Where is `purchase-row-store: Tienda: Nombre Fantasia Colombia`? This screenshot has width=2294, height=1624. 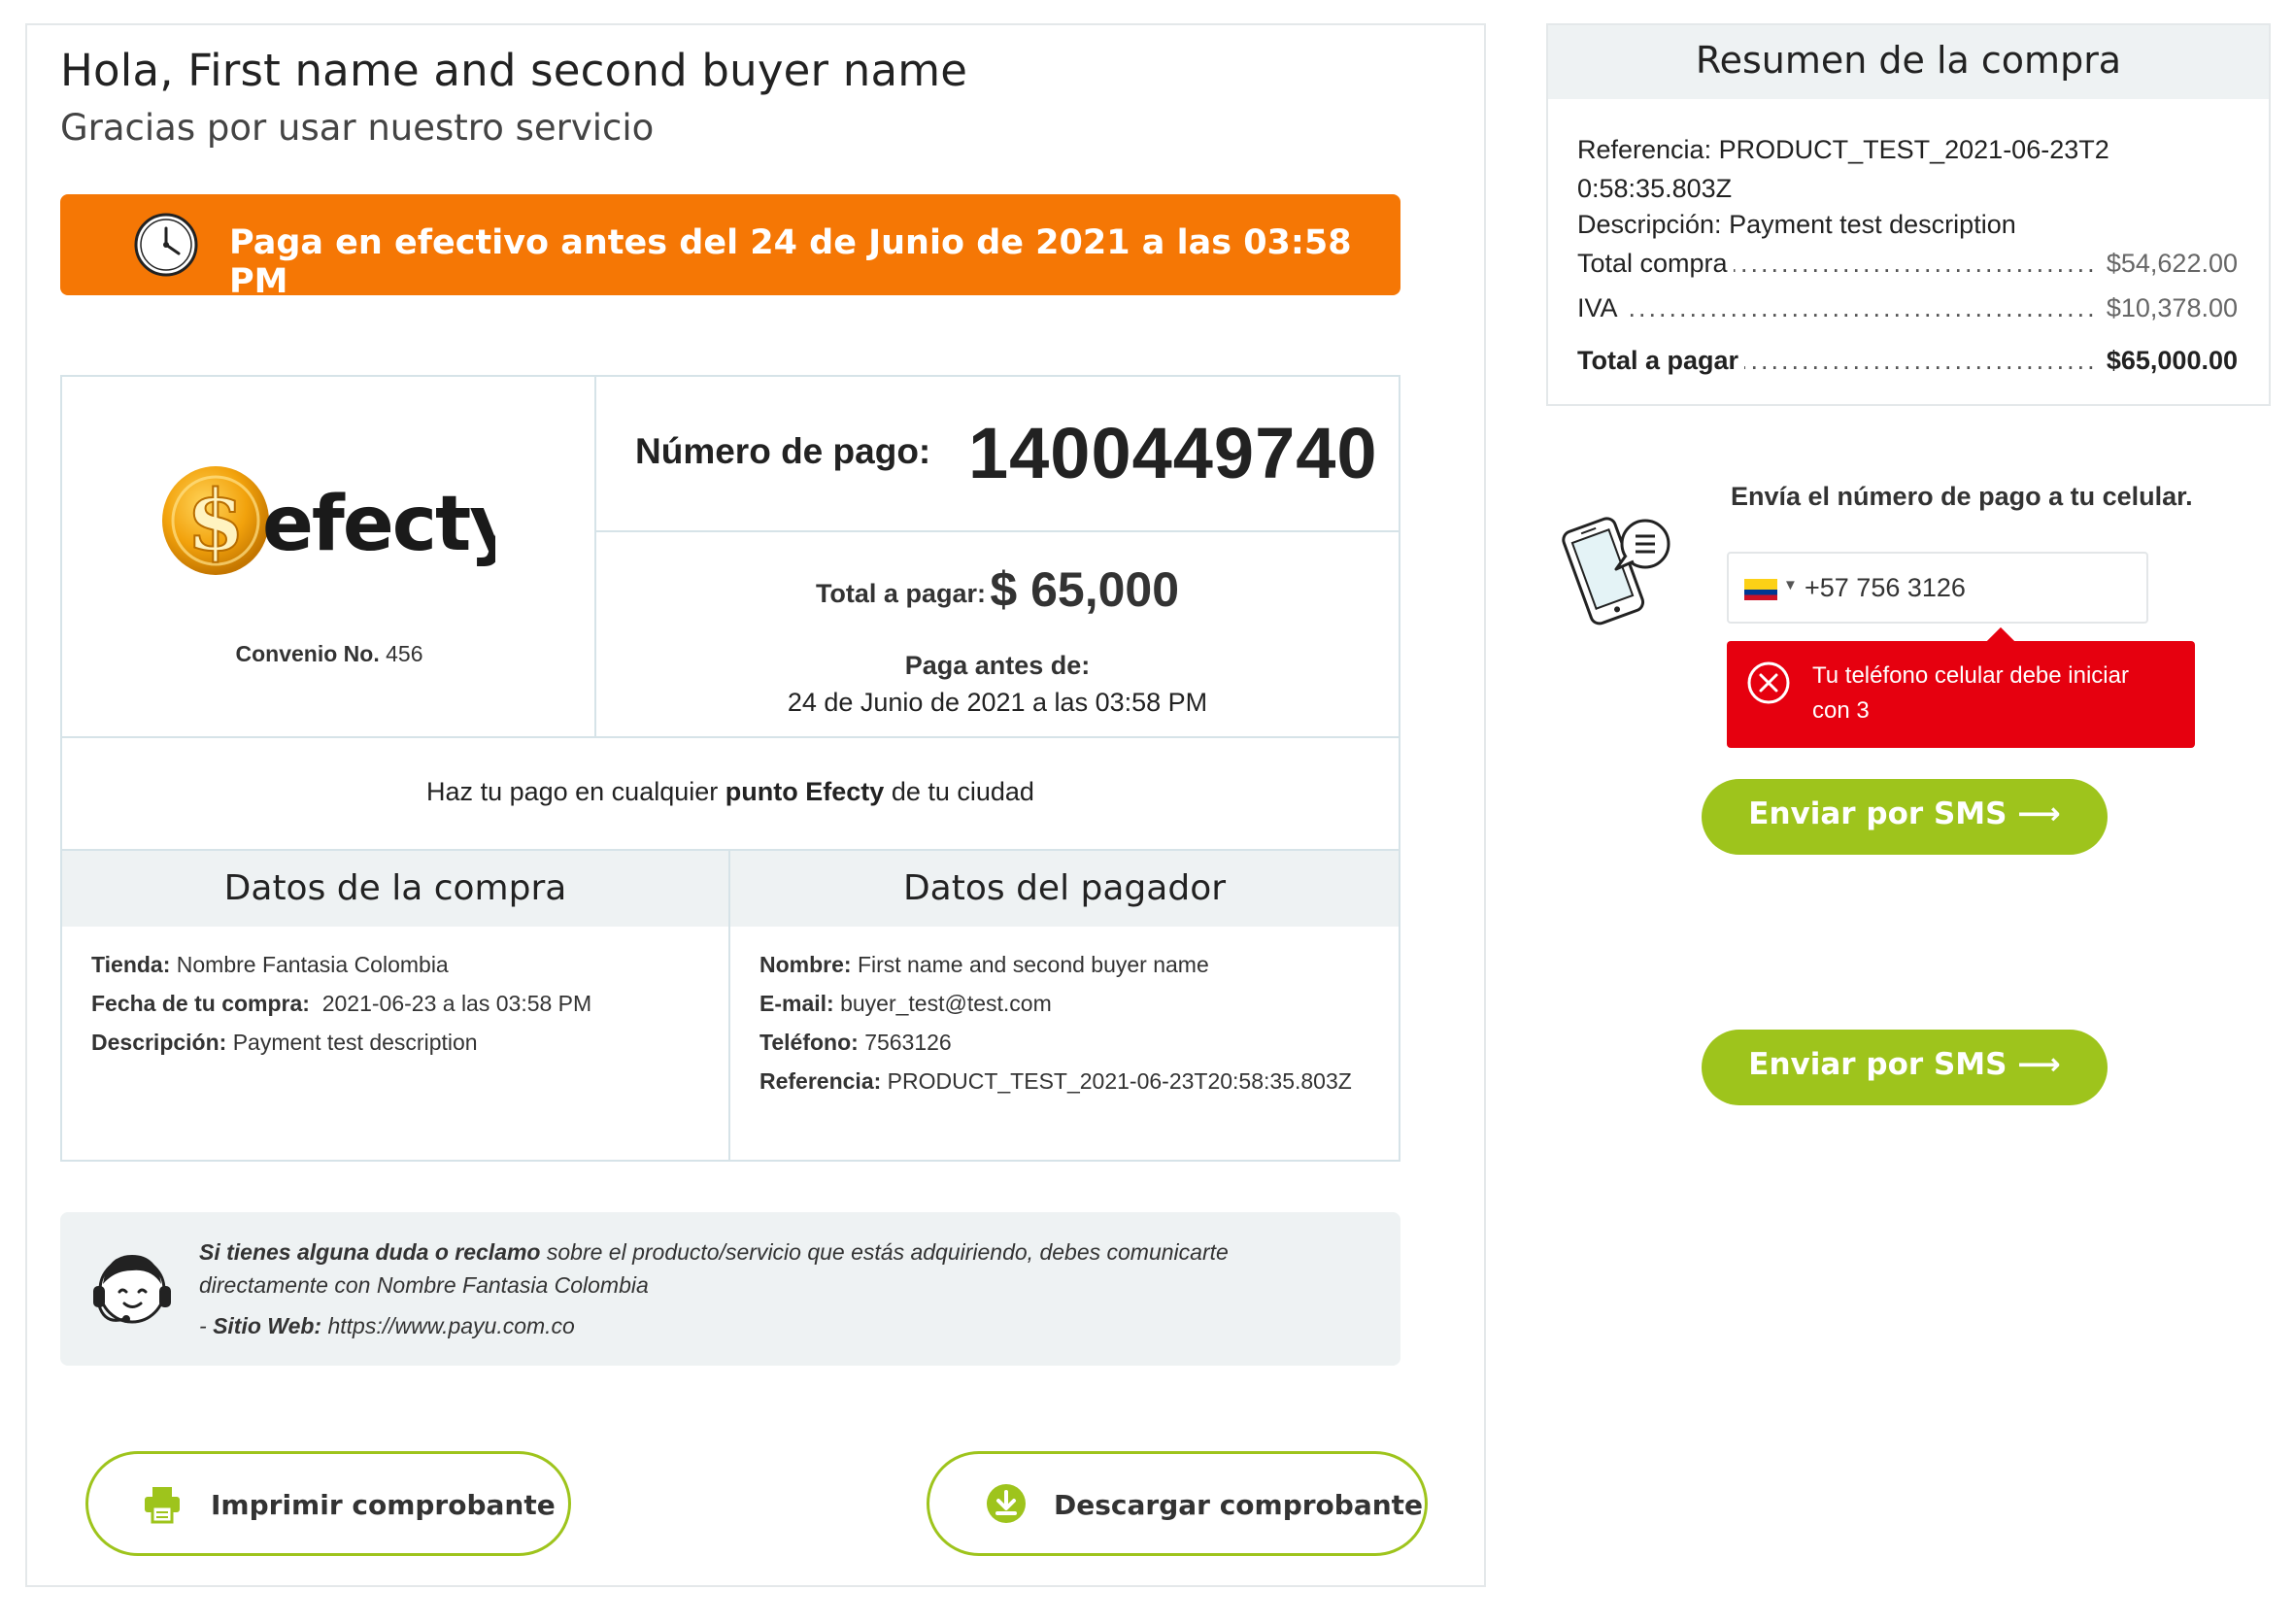
purchase-row-store: Tienda: Nombre Fantasia Colombia is located at coordinates (270, 964).